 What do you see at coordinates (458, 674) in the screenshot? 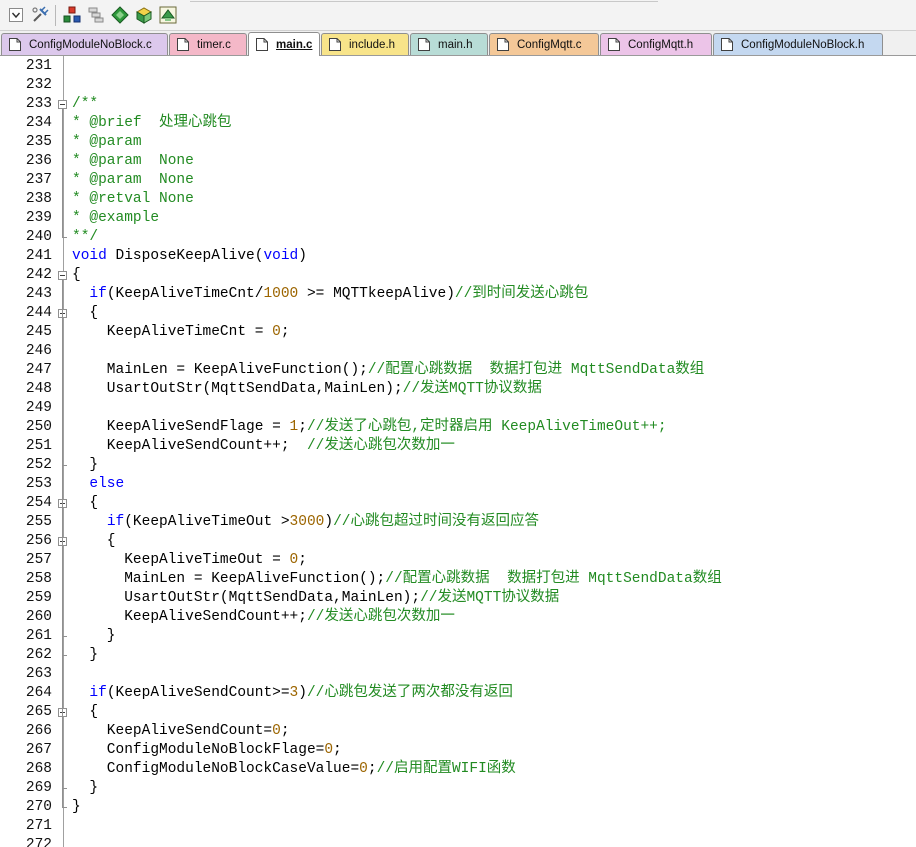
I see `code-line: 263` at bounding box center [458, 674].